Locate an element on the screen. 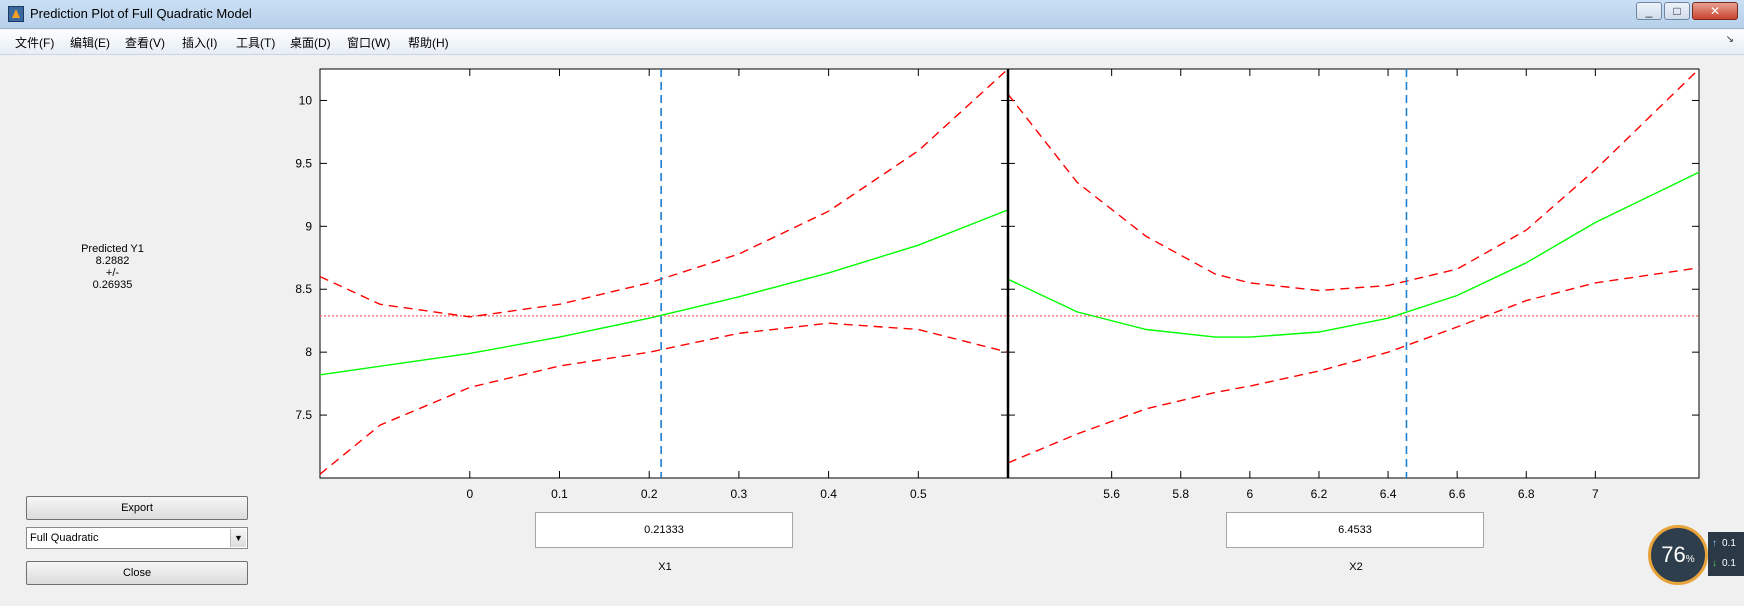 This screenshot has width=1744, height=606. gauge-unit: % is located at coordinates (1690, 559).